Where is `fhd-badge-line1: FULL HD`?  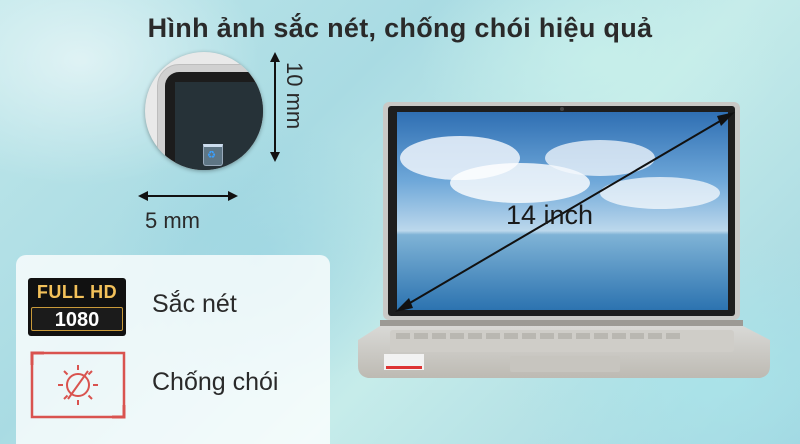
fhd-badge-line1: FULL HD is located at coordinates (77, 292).